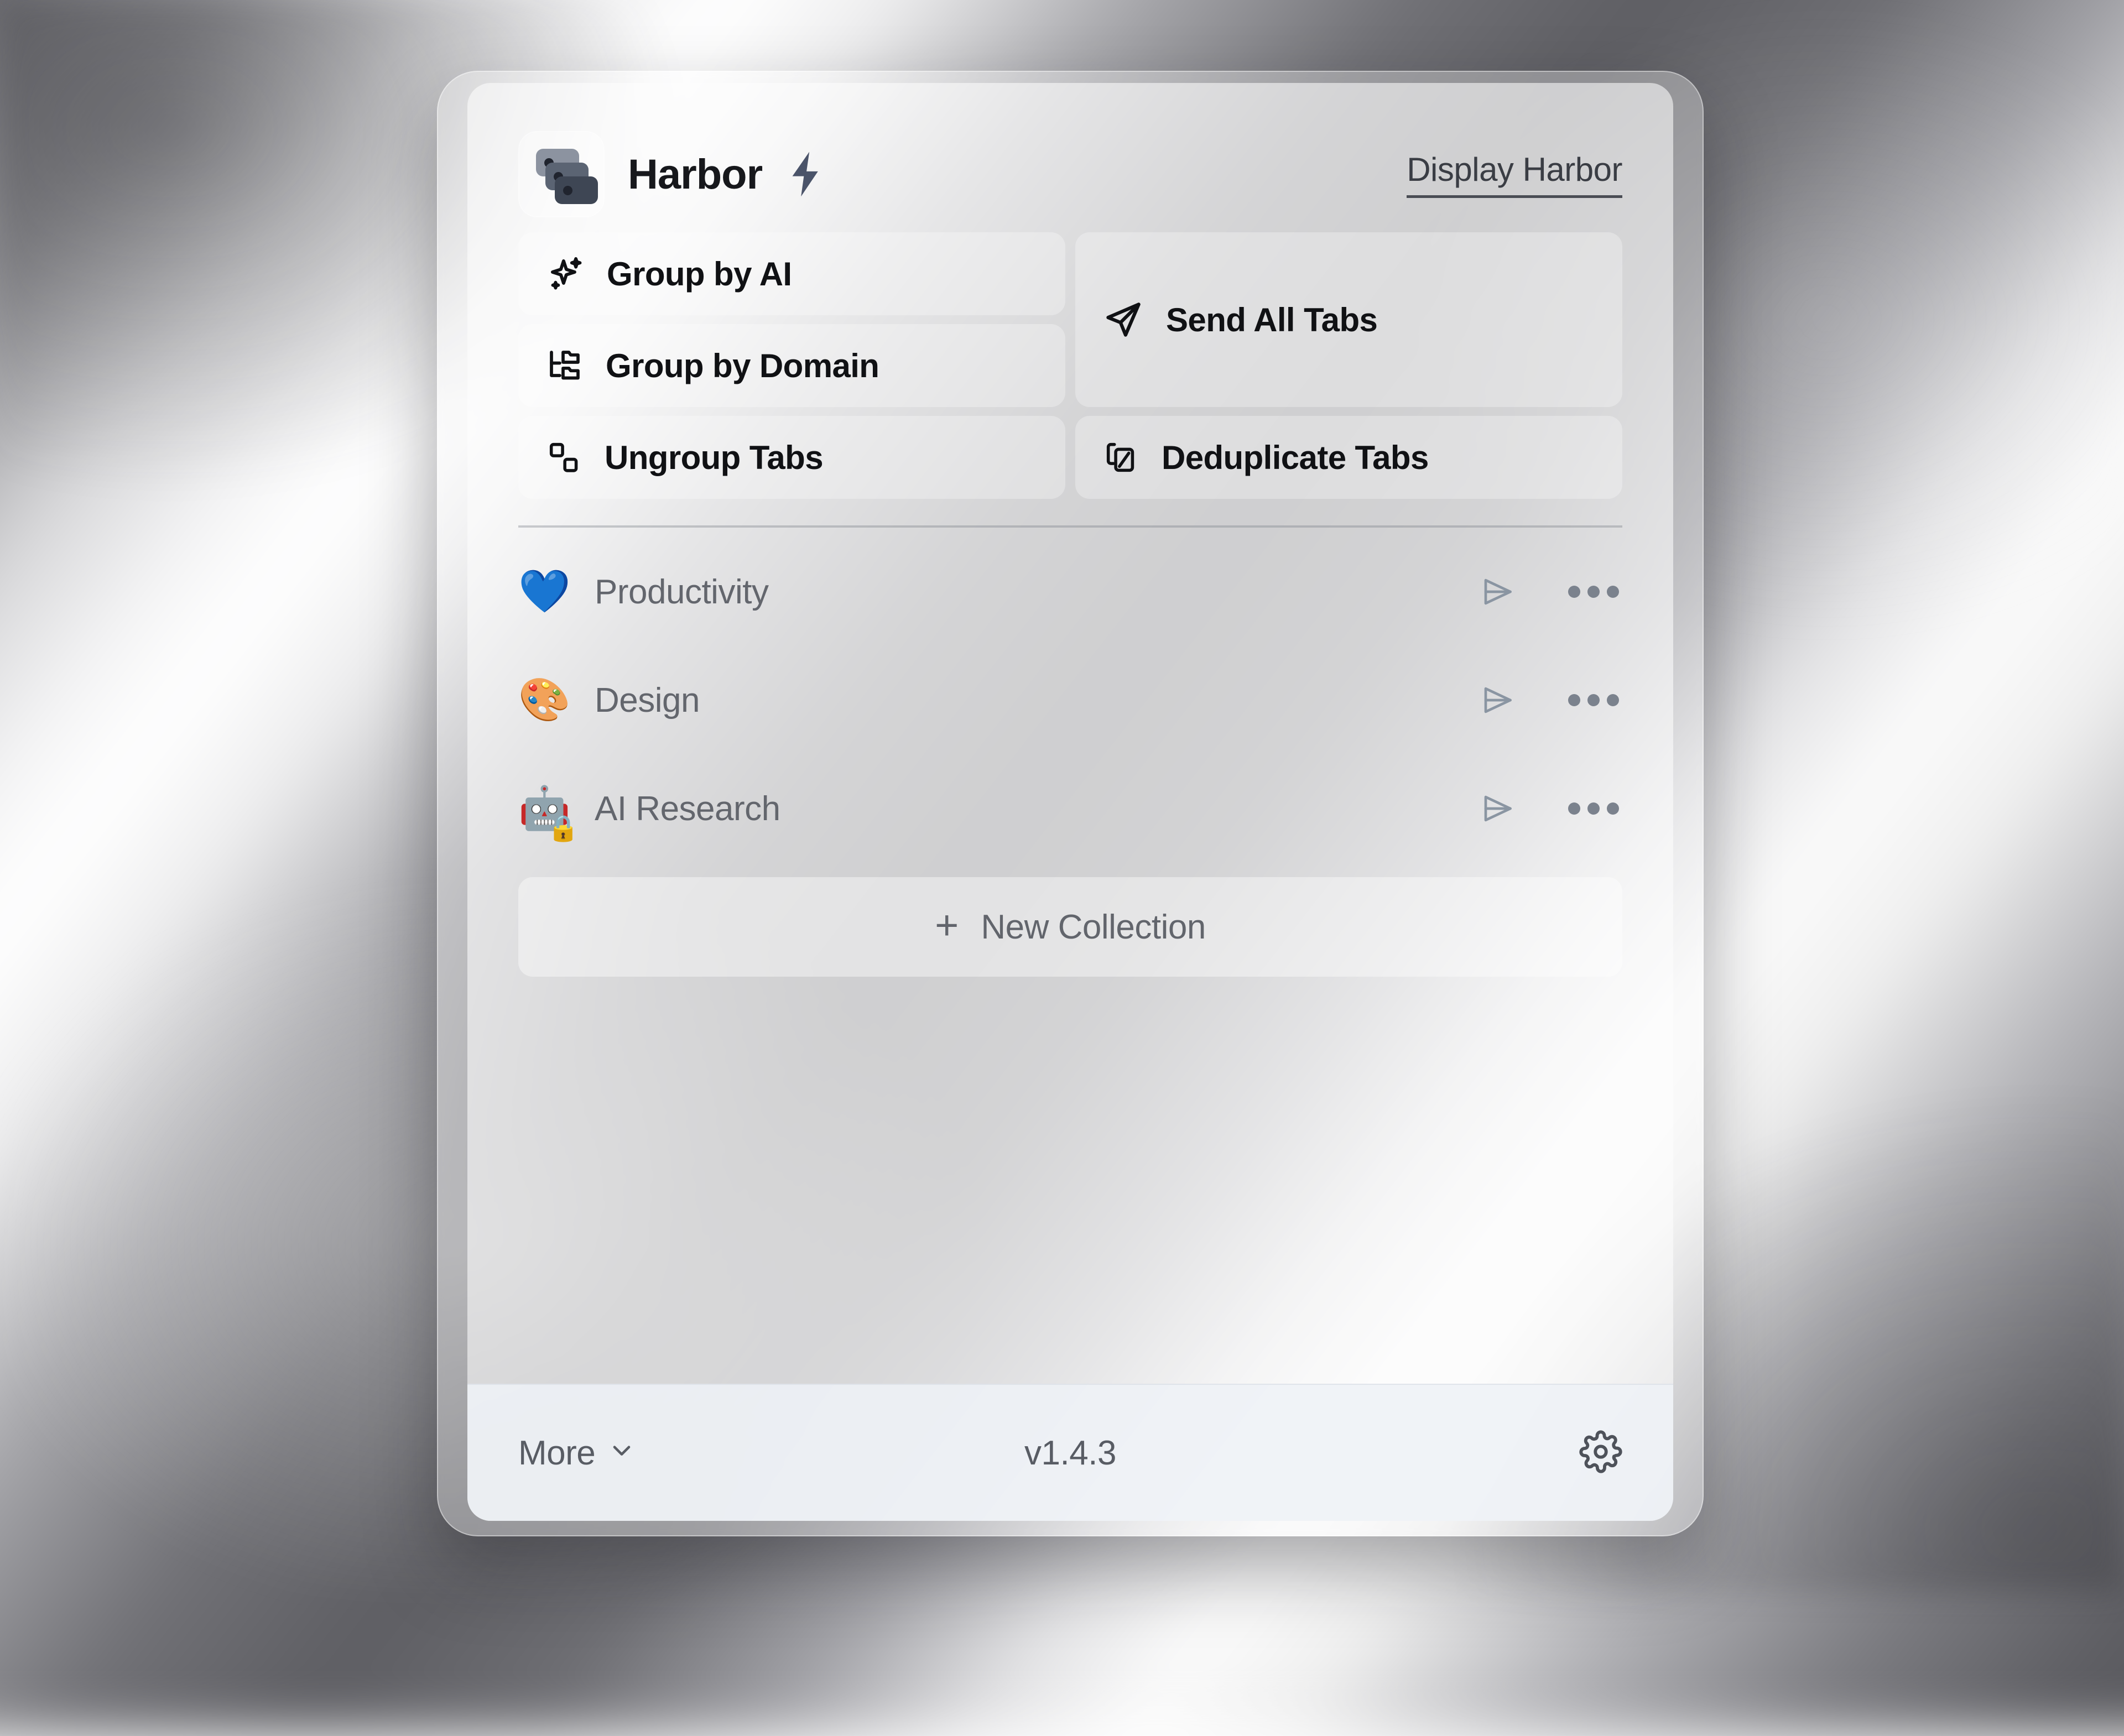 This screenshot has height=1736, width=2124. I want to click on popup-footer: More v1.4.3, so click(1070, 1452).